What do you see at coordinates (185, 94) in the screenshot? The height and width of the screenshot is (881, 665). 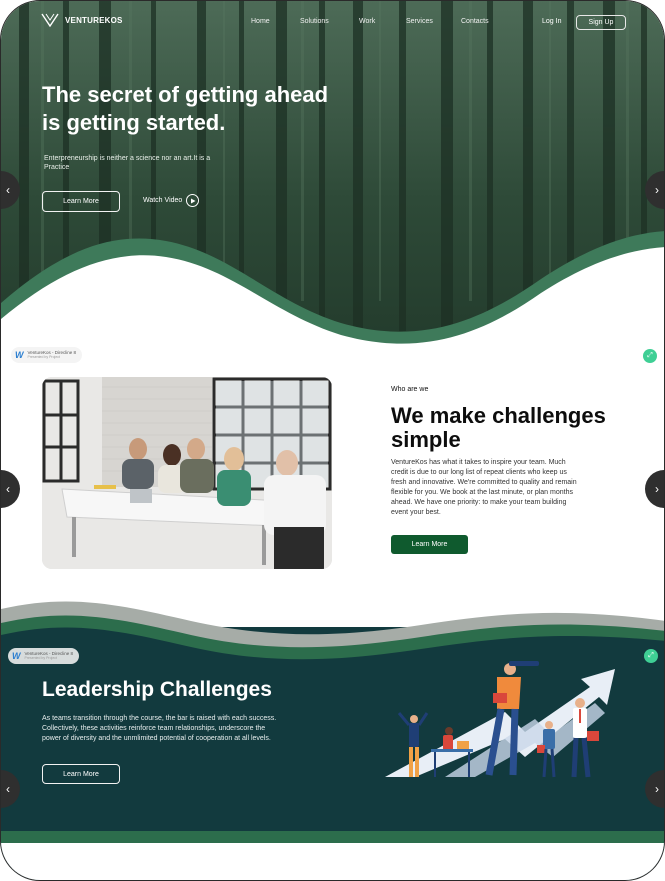 I see `hero-title-line1: The secret of getting ahead` at bounding box center [185, 94].